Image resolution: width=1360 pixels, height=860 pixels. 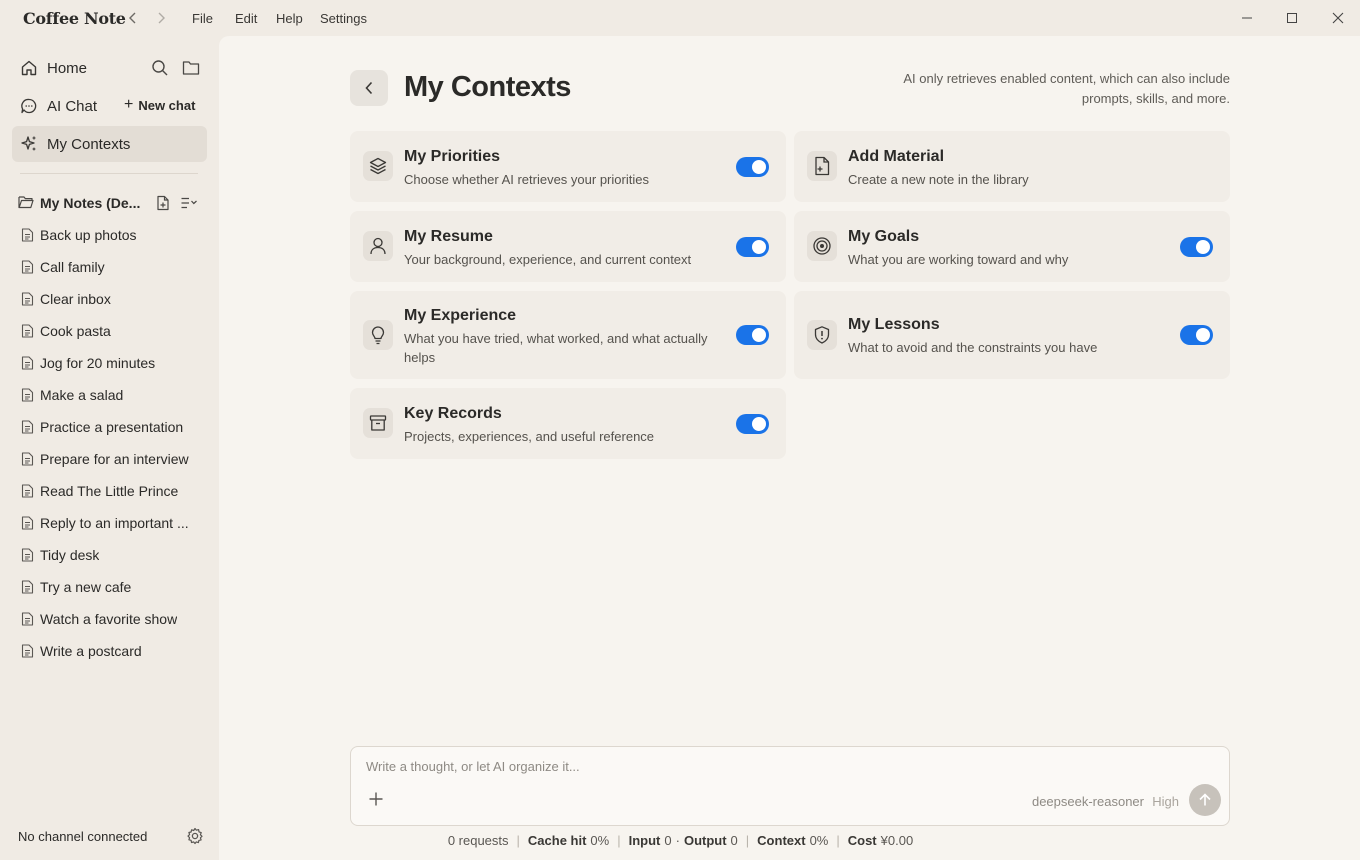 What do you see at coordinates (109, 173) in the screenshot?
I see `sidebar-divider` at bounding box center [109, 173].